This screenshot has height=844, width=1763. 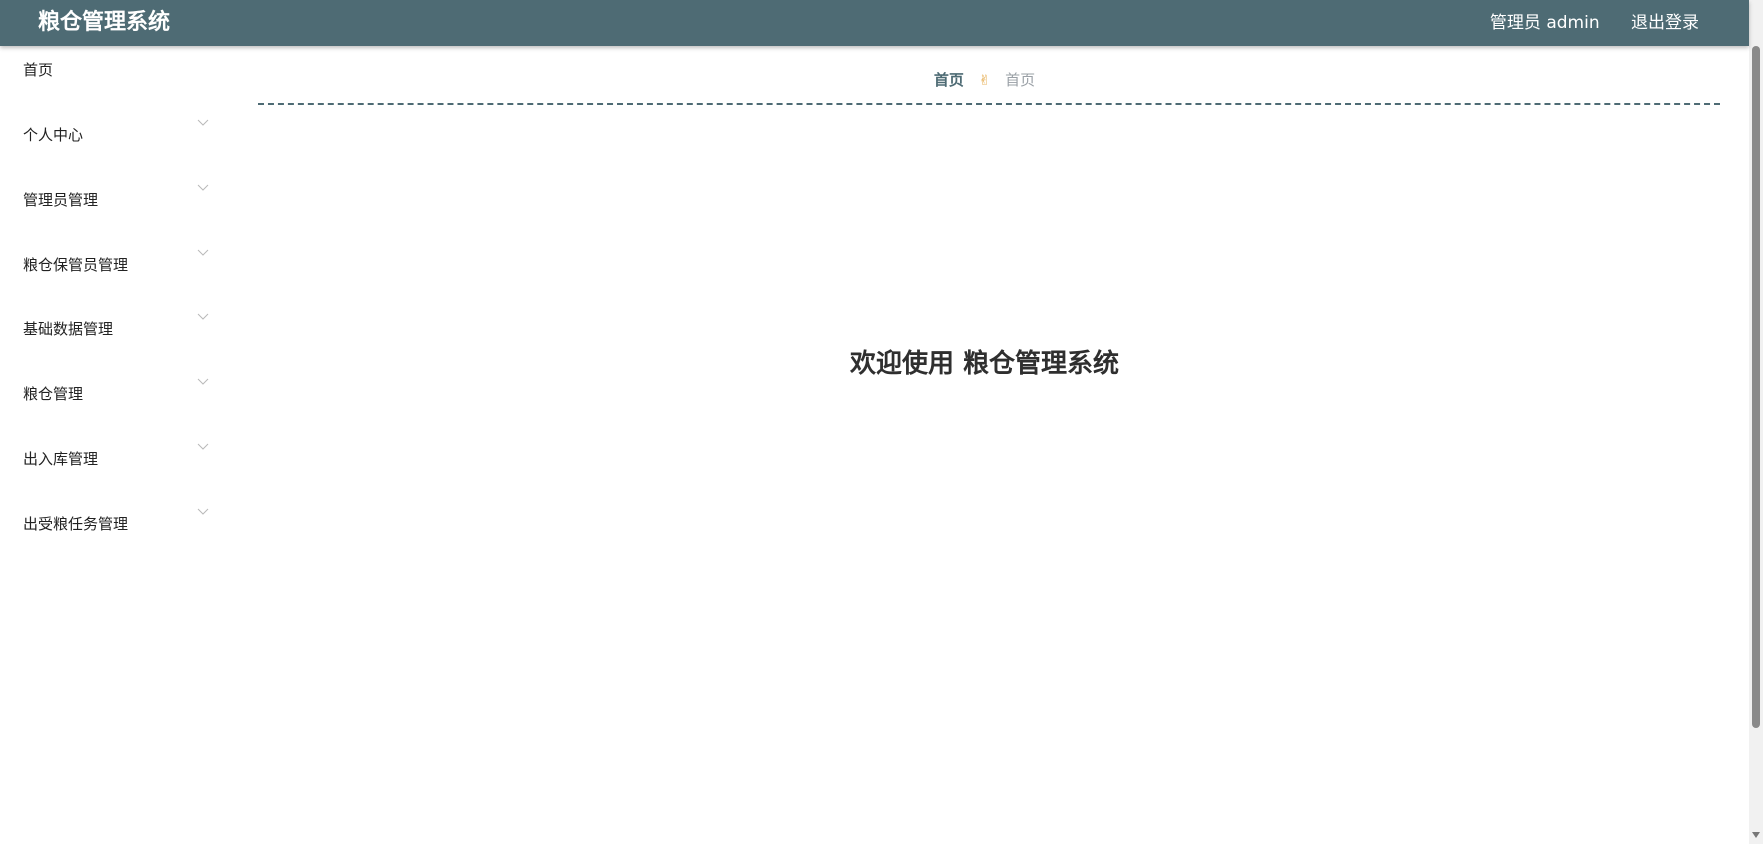 What do you see at coordinates (61, 200) in the screenshot?
I see `sidebar-item-label: 管理员管理` at bounding box center [61, 200].